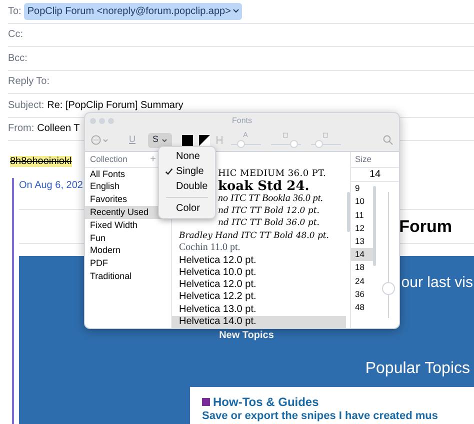 This screenshot has width=474, height=424. Describe the element at coordinates (362, 281) in the screenshot. I see `size-item: 24` at that location.